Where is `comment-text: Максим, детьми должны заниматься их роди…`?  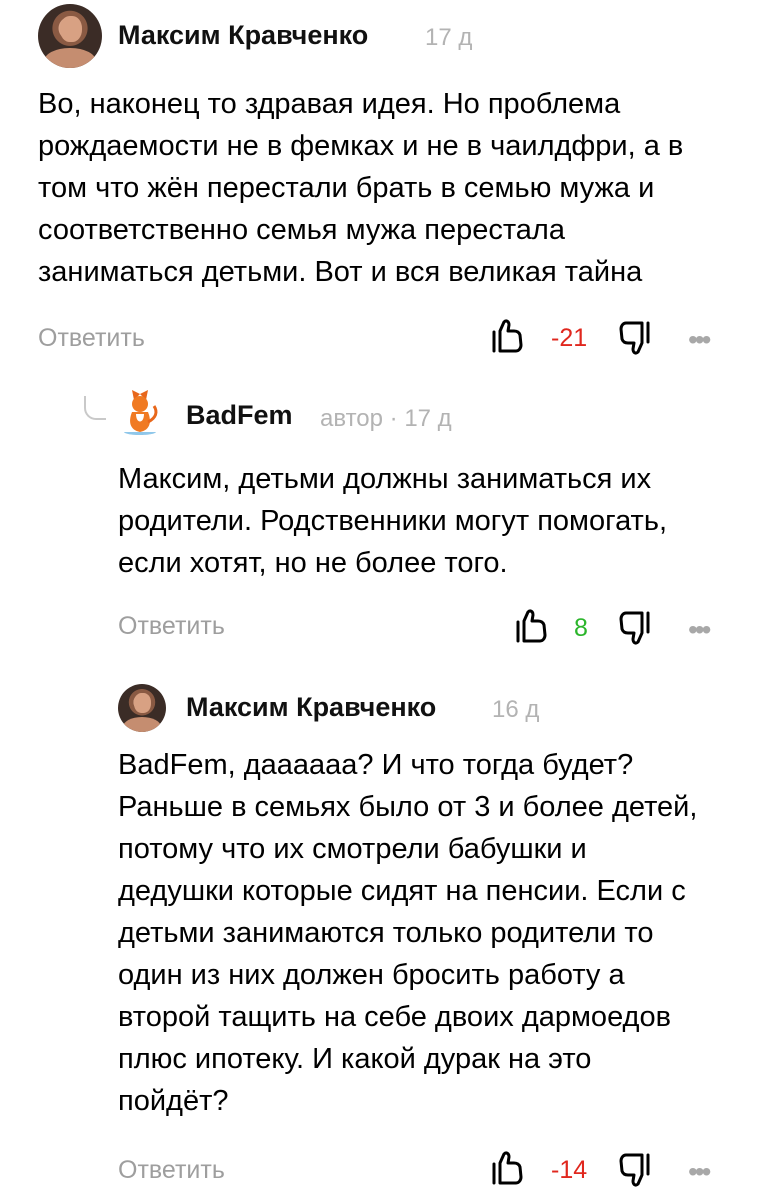 comment-text: Максим, детьми должны заниматься их роди… is located at coordinates (393, 521).